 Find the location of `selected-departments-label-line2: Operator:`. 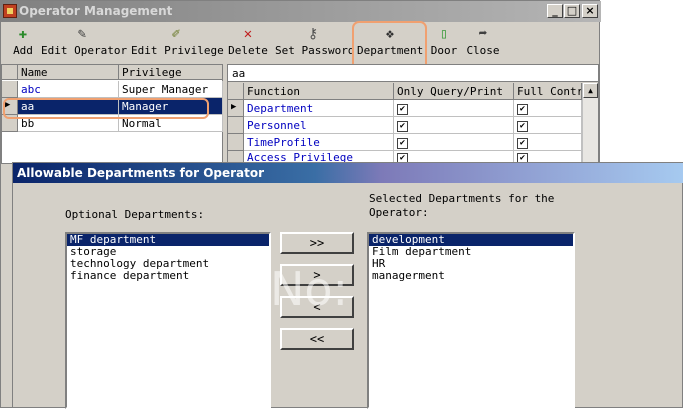

selected-departments-label-line2: Operator: is located at coordinates (399, 212).